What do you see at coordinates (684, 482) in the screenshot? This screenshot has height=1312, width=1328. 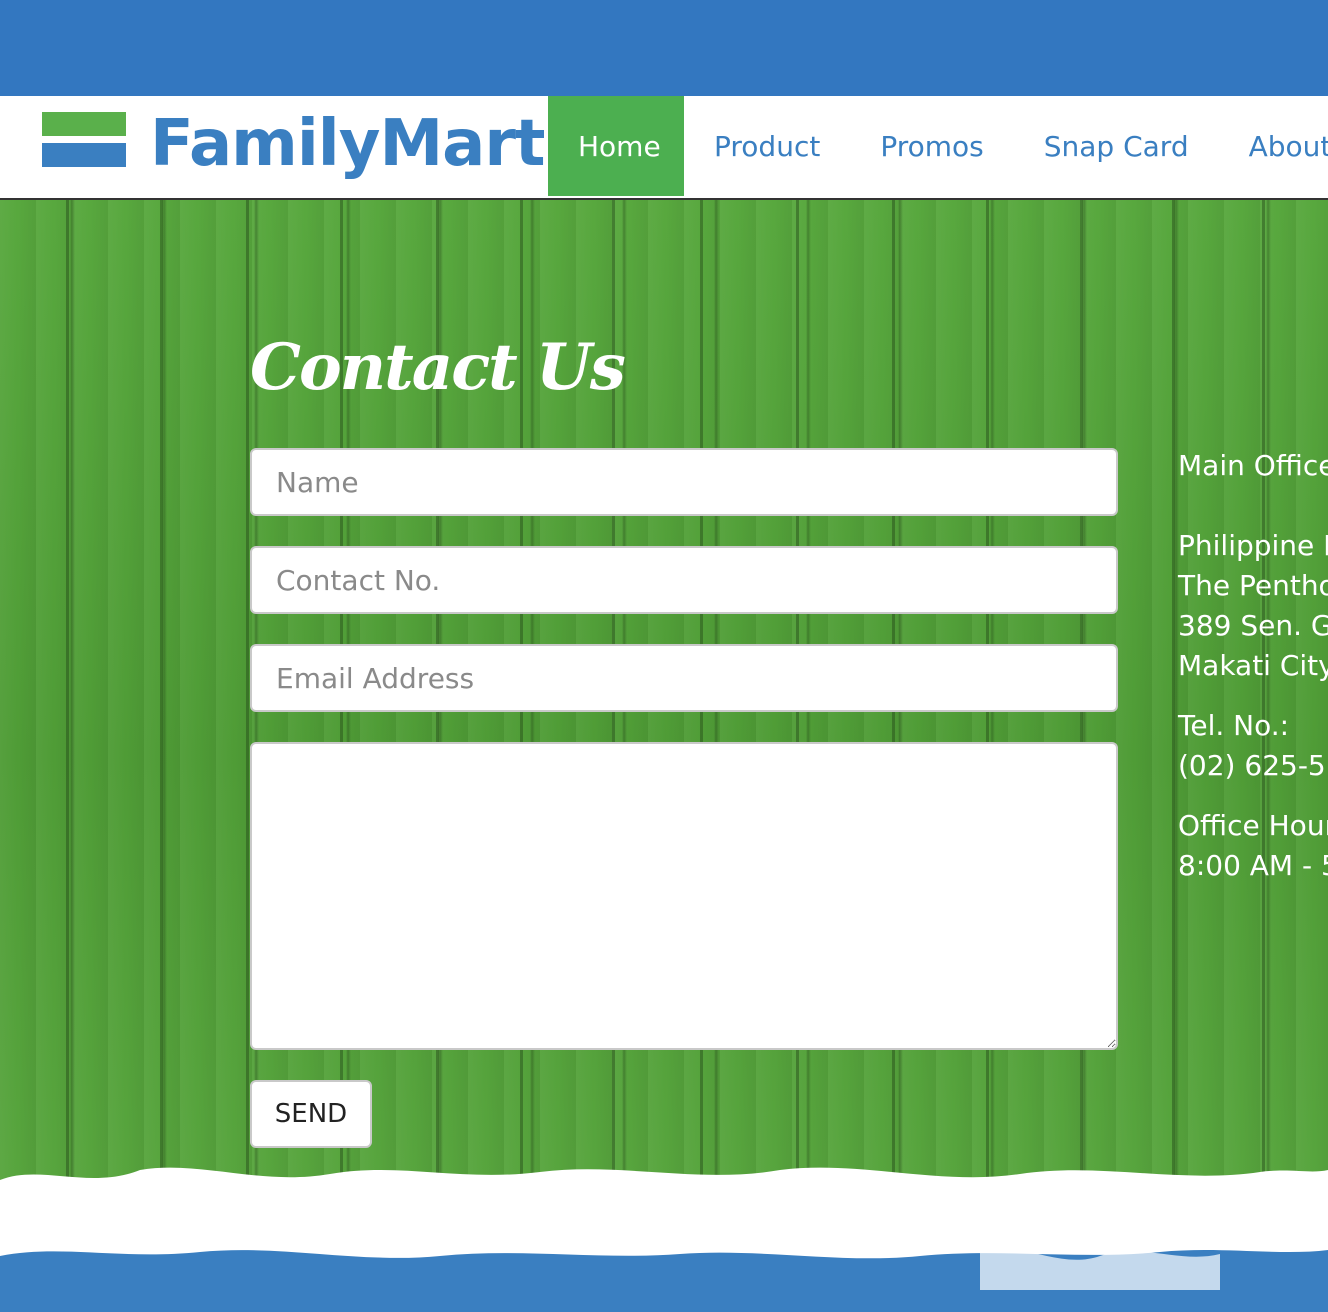 I see `name-input` at bounding box center [684, 482].